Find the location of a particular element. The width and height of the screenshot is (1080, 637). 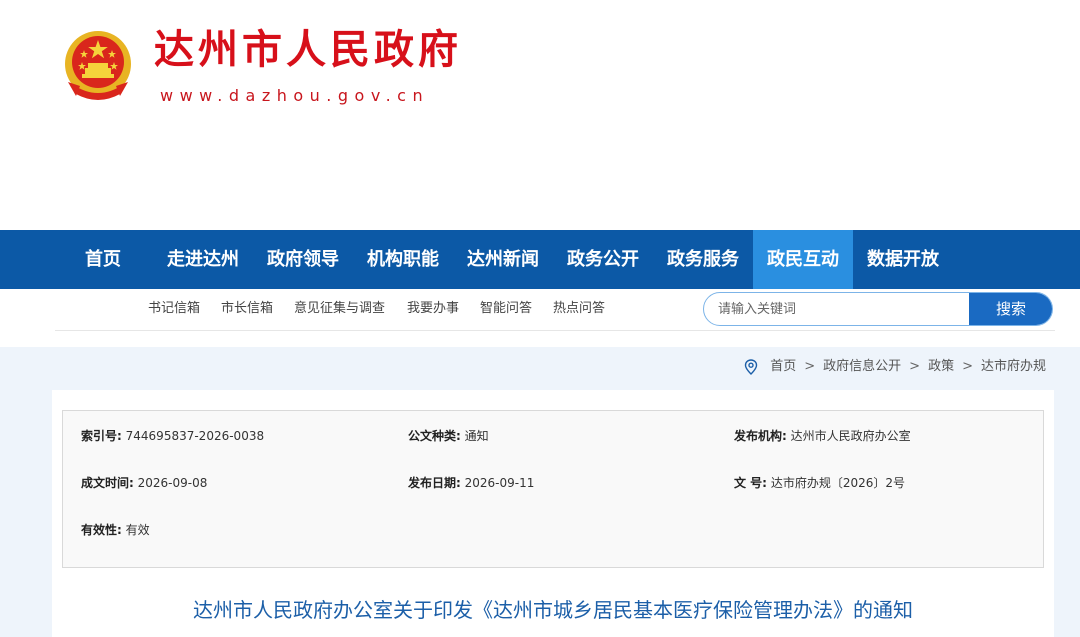

meta-created: 成文时间: 2026-09-08 is located at coordinates (144, 483).